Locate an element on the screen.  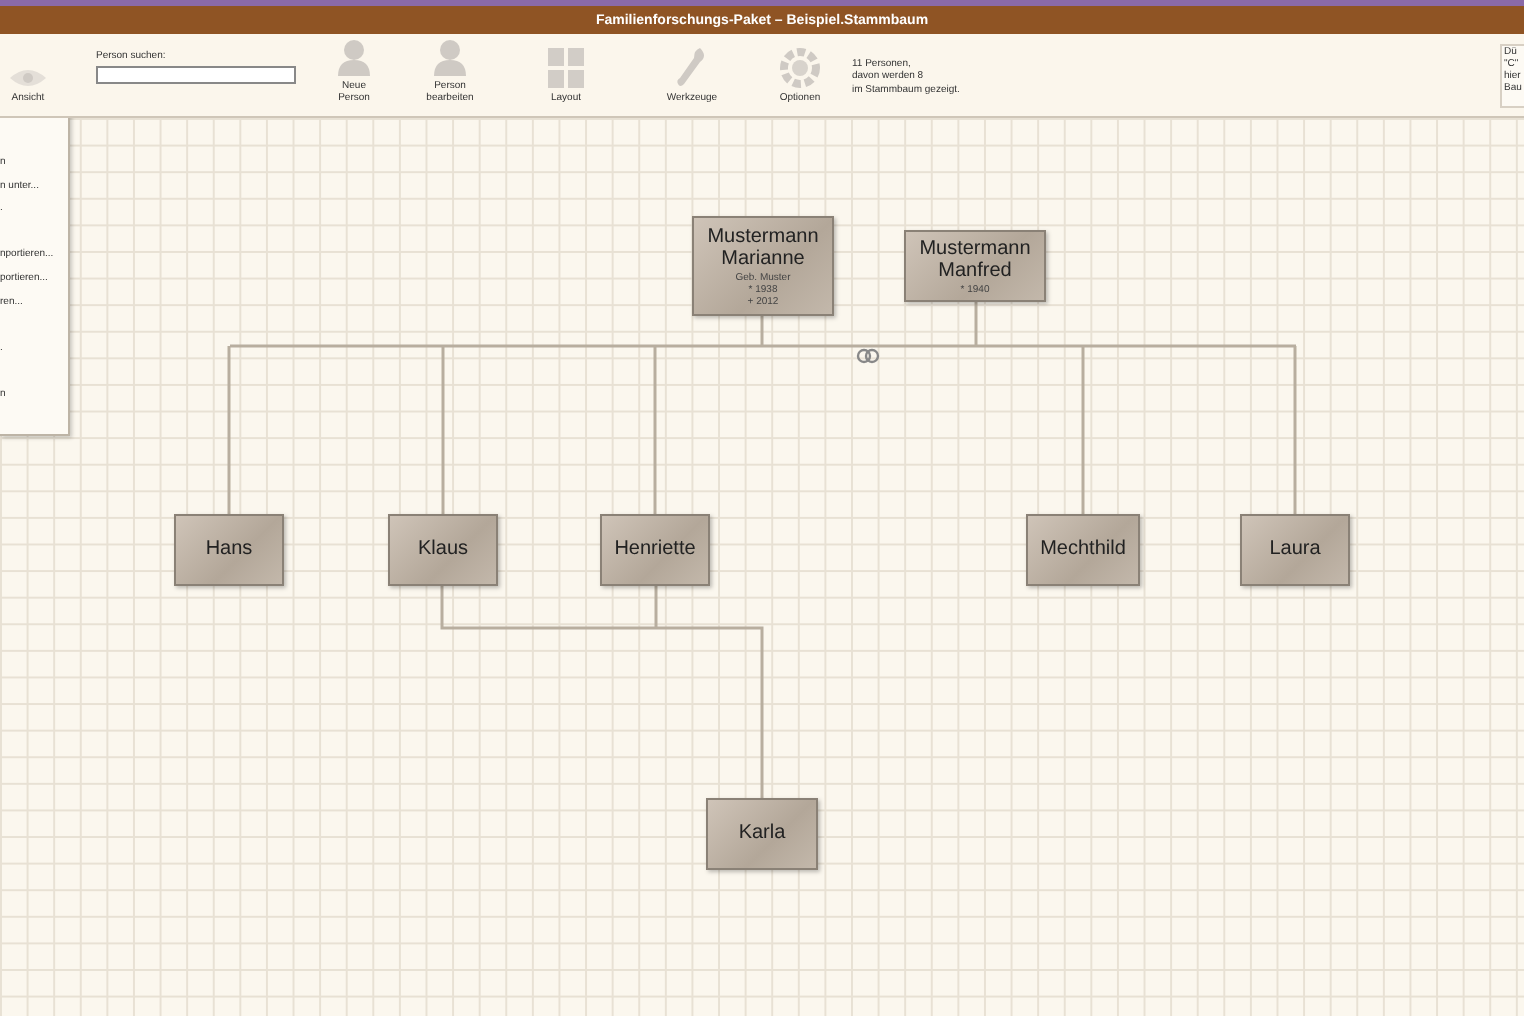
person-card: Mechthild is located at coordinates (1083, 550).